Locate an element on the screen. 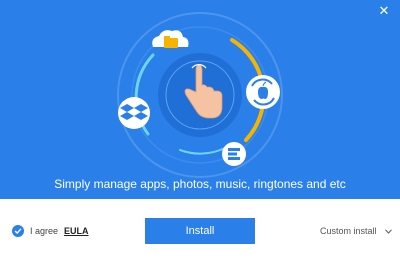 The width and height of the screenshot is (400, 262). close-icon: ✕ is located at coordinates (384, 11).